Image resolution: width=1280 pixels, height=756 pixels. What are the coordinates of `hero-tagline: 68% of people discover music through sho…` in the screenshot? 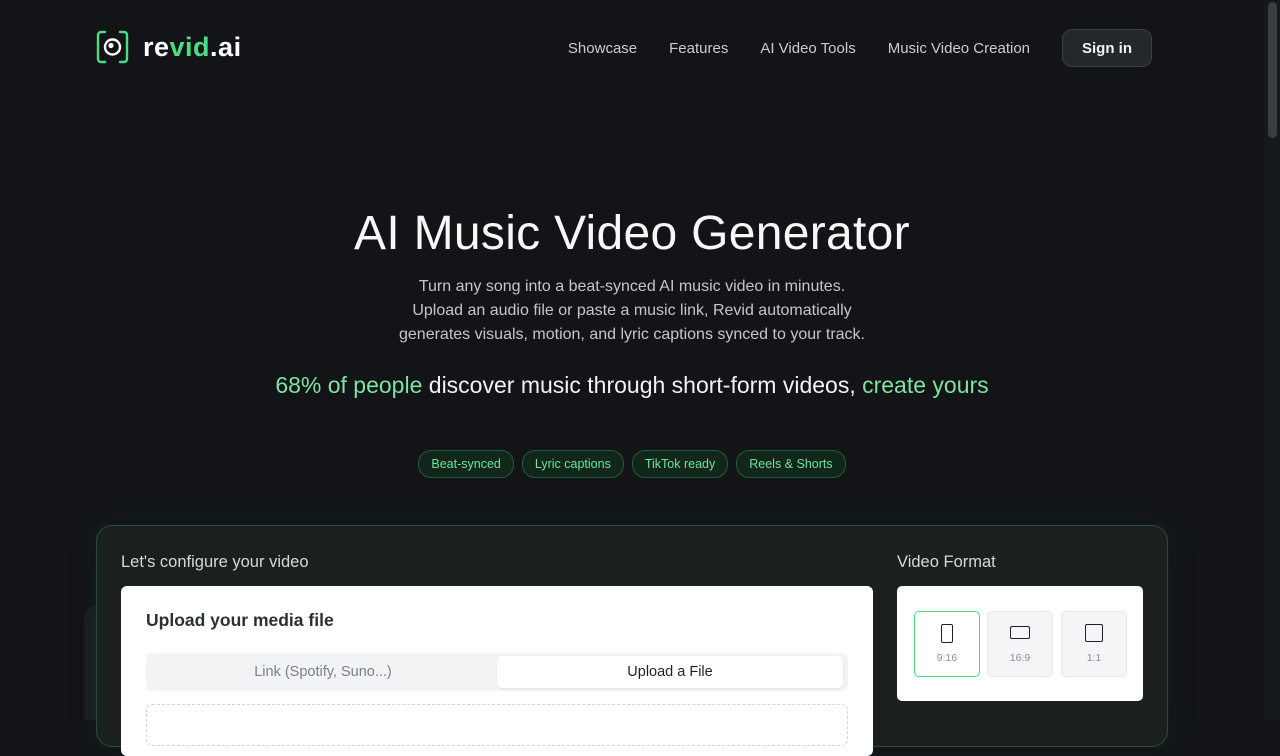 It's located at (632, 385).